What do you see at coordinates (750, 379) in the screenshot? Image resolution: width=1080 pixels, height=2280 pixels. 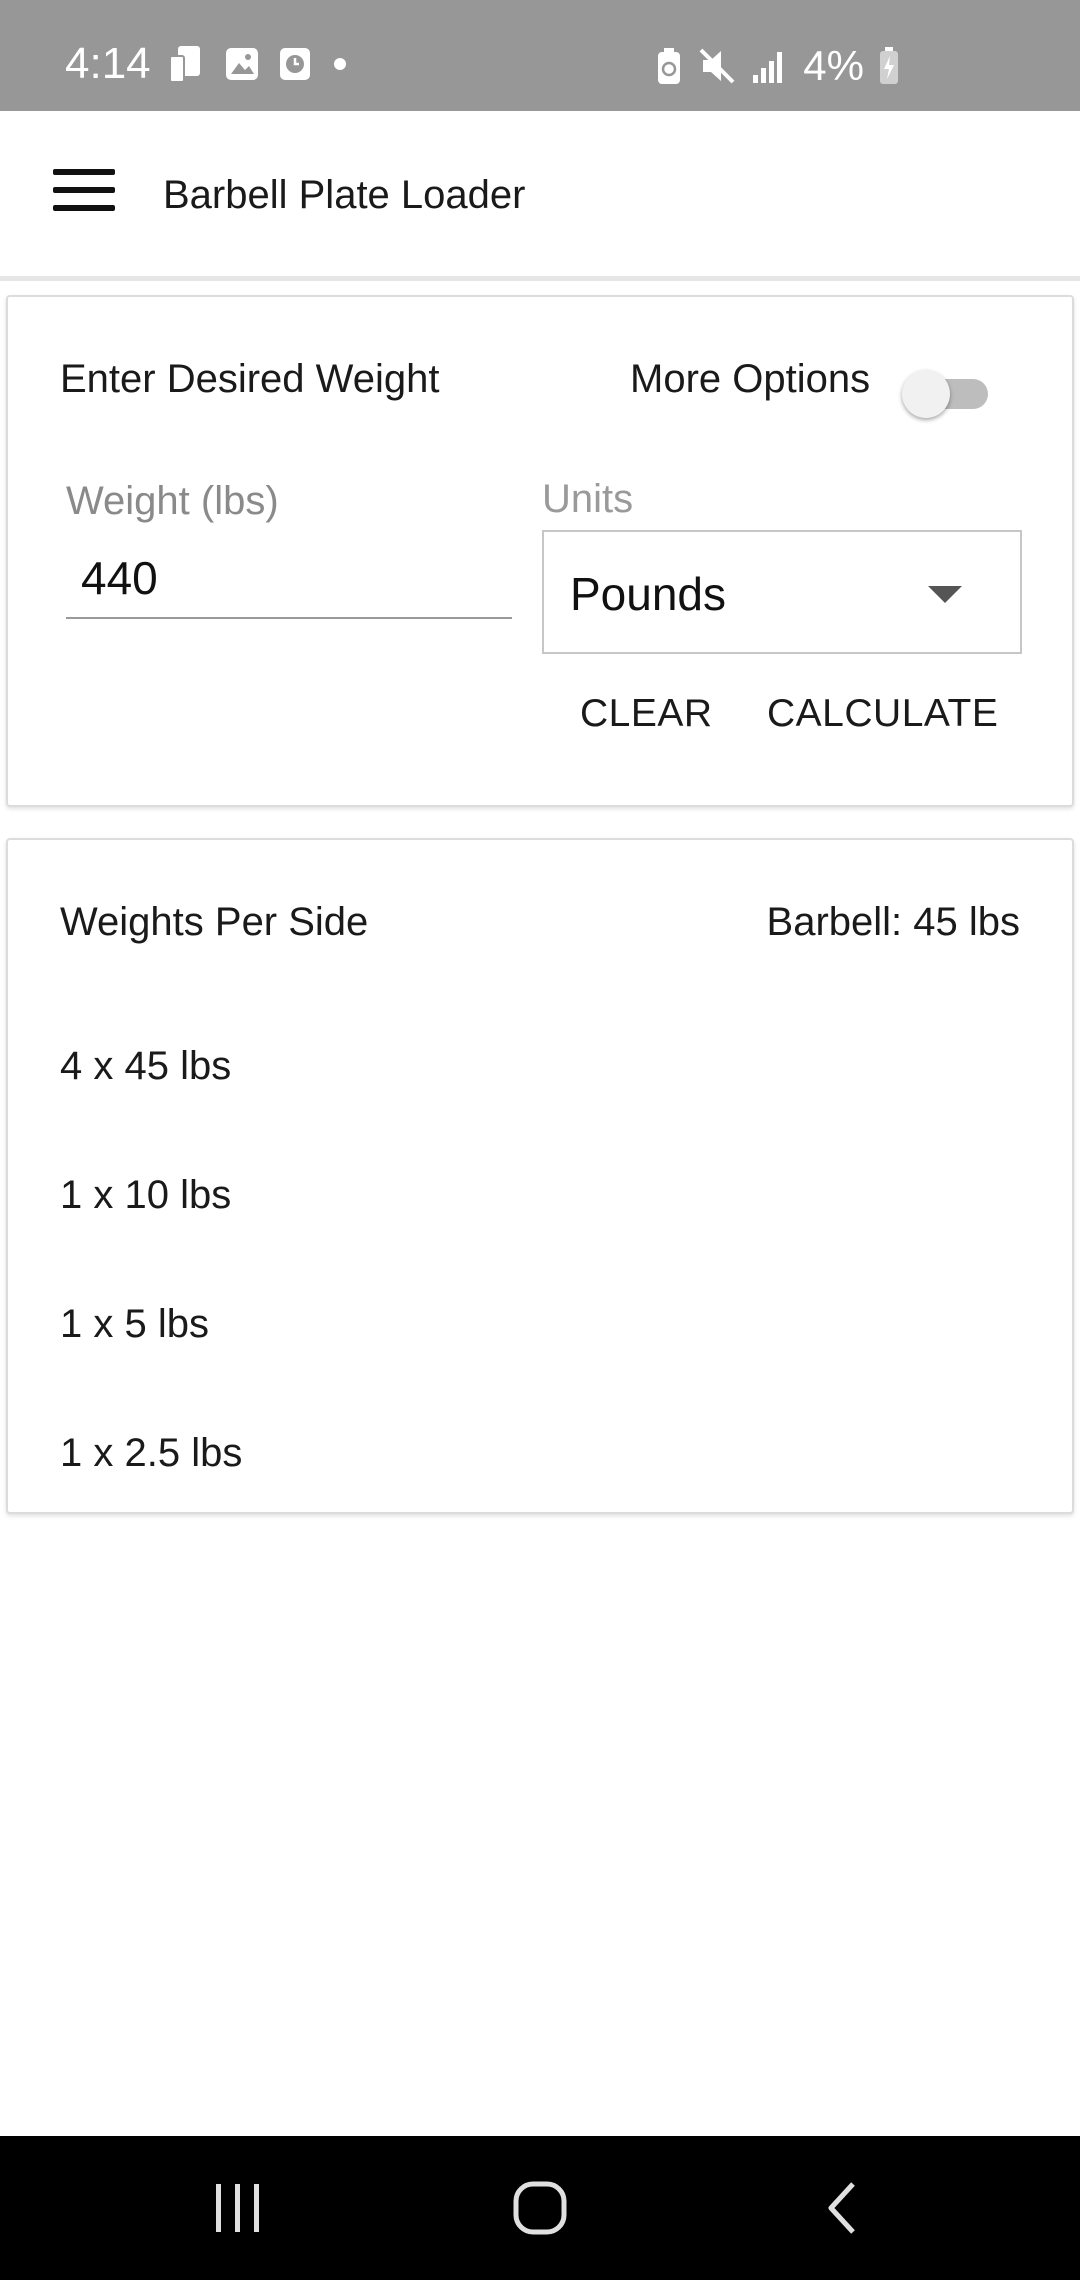 I see `more-options-label: More Options` at bounding box center [750, 379].